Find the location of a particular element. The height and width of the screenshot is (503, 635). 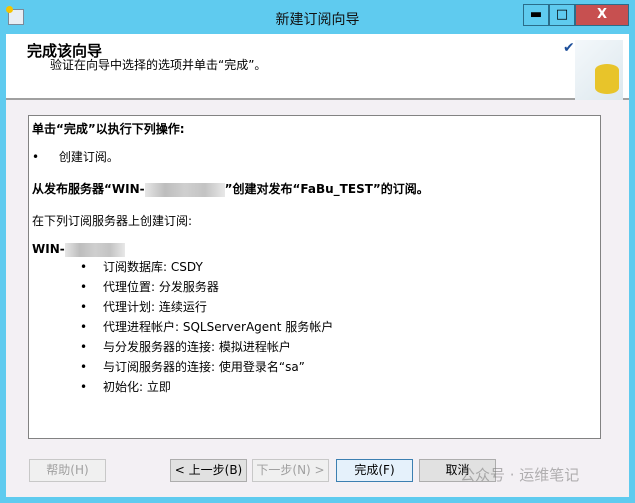

detail-text: 与订阅服务器的连接: 使用登录名“sa” is located at coordinates (204, 367).